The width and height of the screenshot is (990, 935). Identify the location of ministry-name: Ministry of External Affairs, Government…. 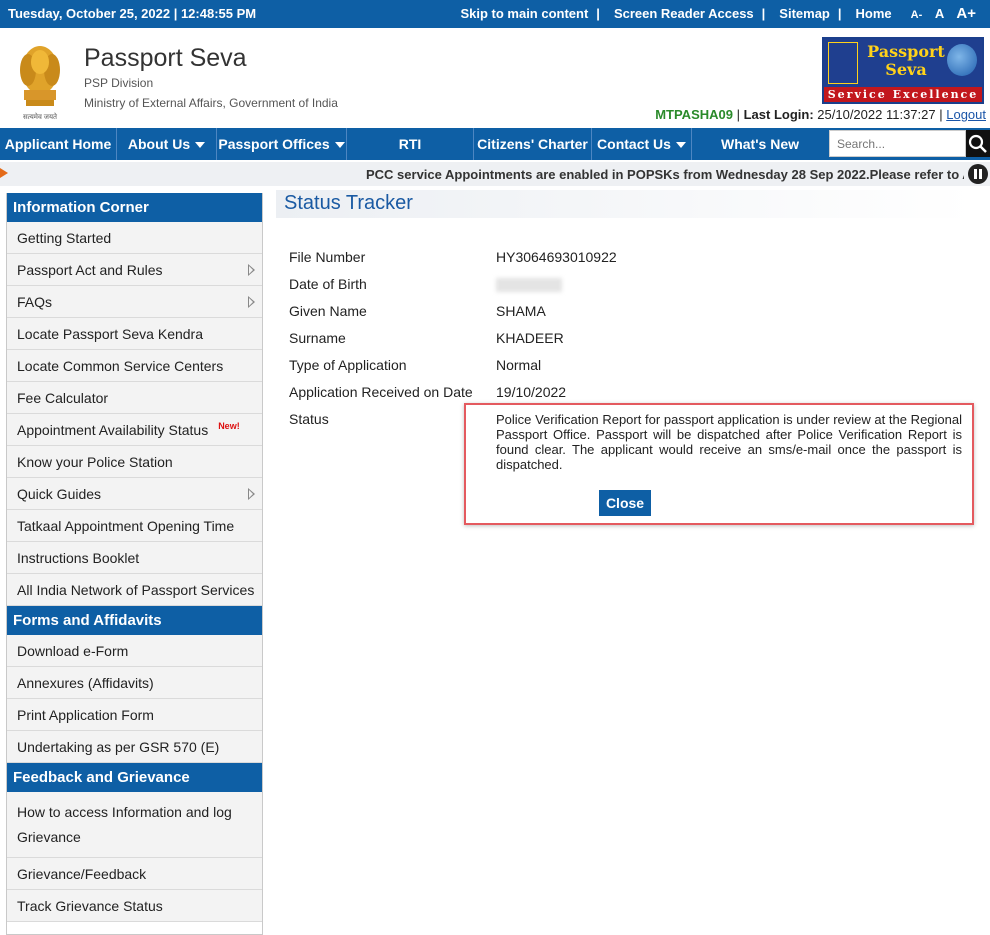
(211, 103).